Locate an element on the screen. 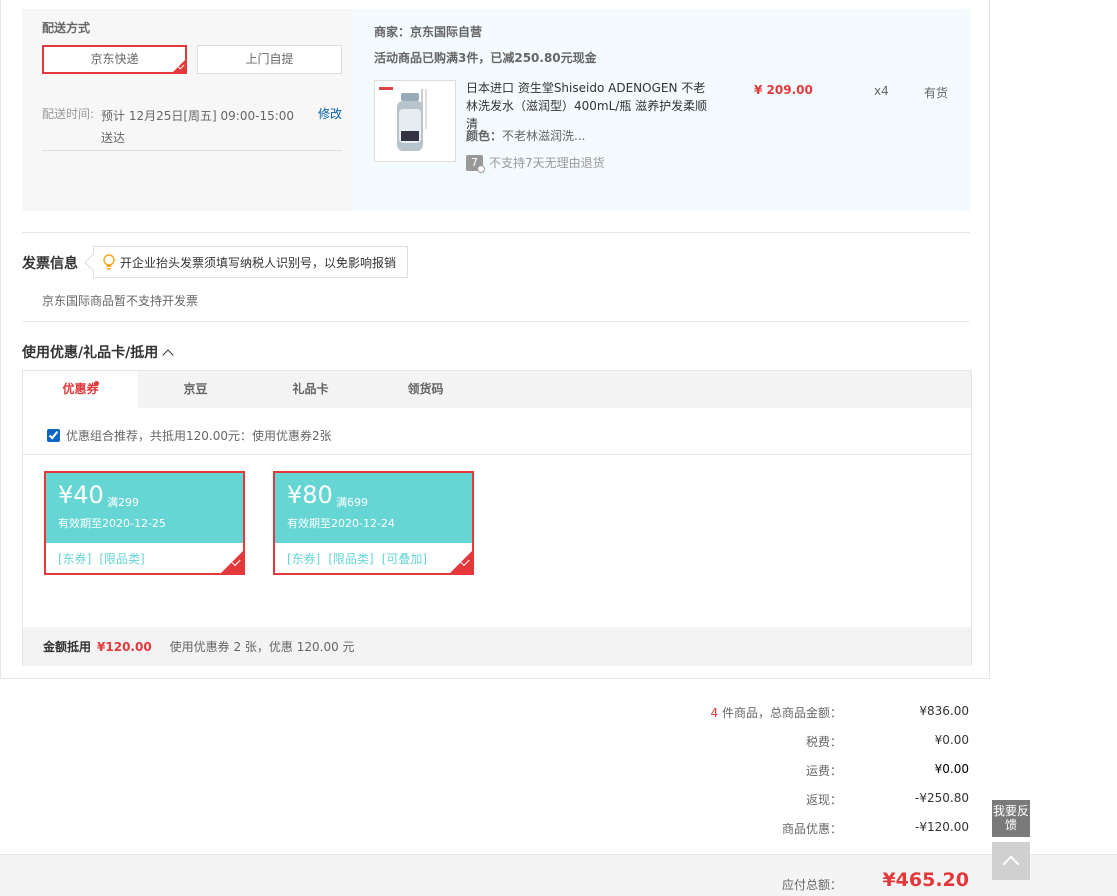 The height and width of the screenshot is (896, 1117). coupon-card: ¥80 满699 有效期至2020-12-24 [东券] [限品类] [可叠加] is located at coordinates (373, 523).